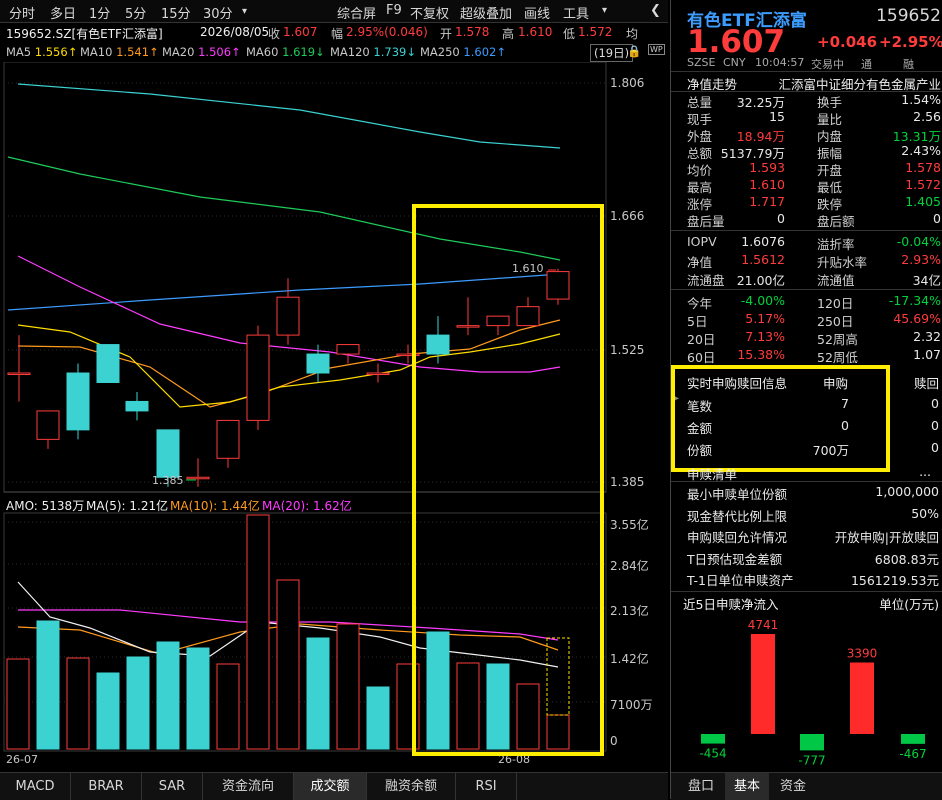  I want to click on tab-basic: 基本, so click(747, 786).